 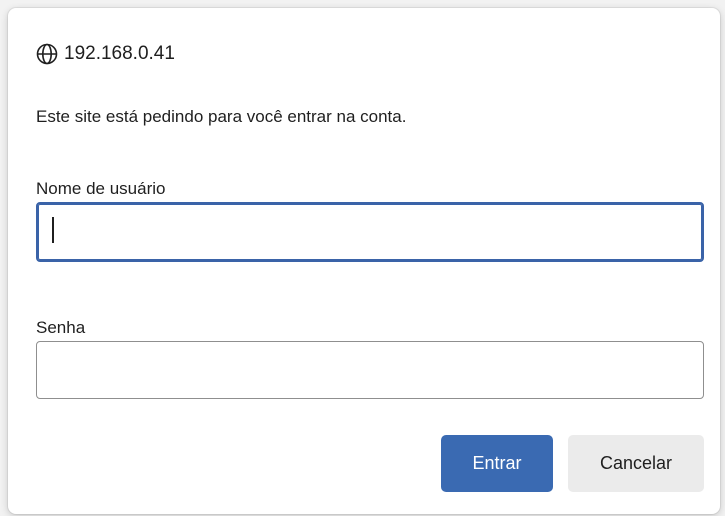 I want to click on text-caret, so click(x=53, y=230).